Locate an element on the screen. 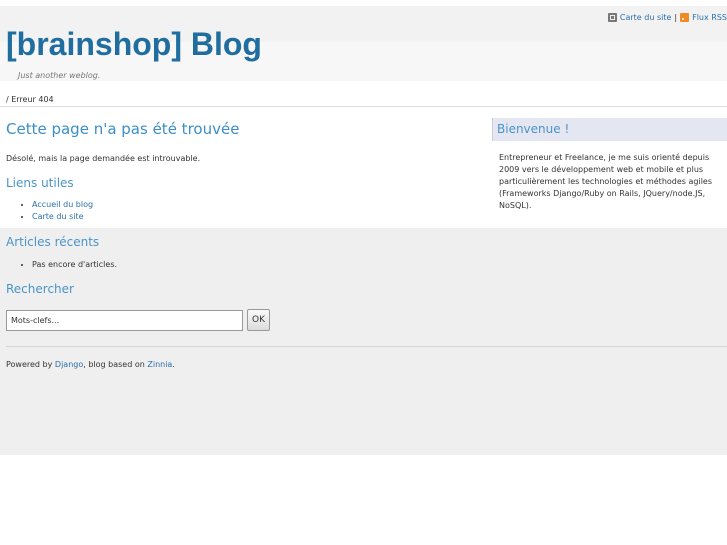  header-divider is located at coordinates (363, 106).